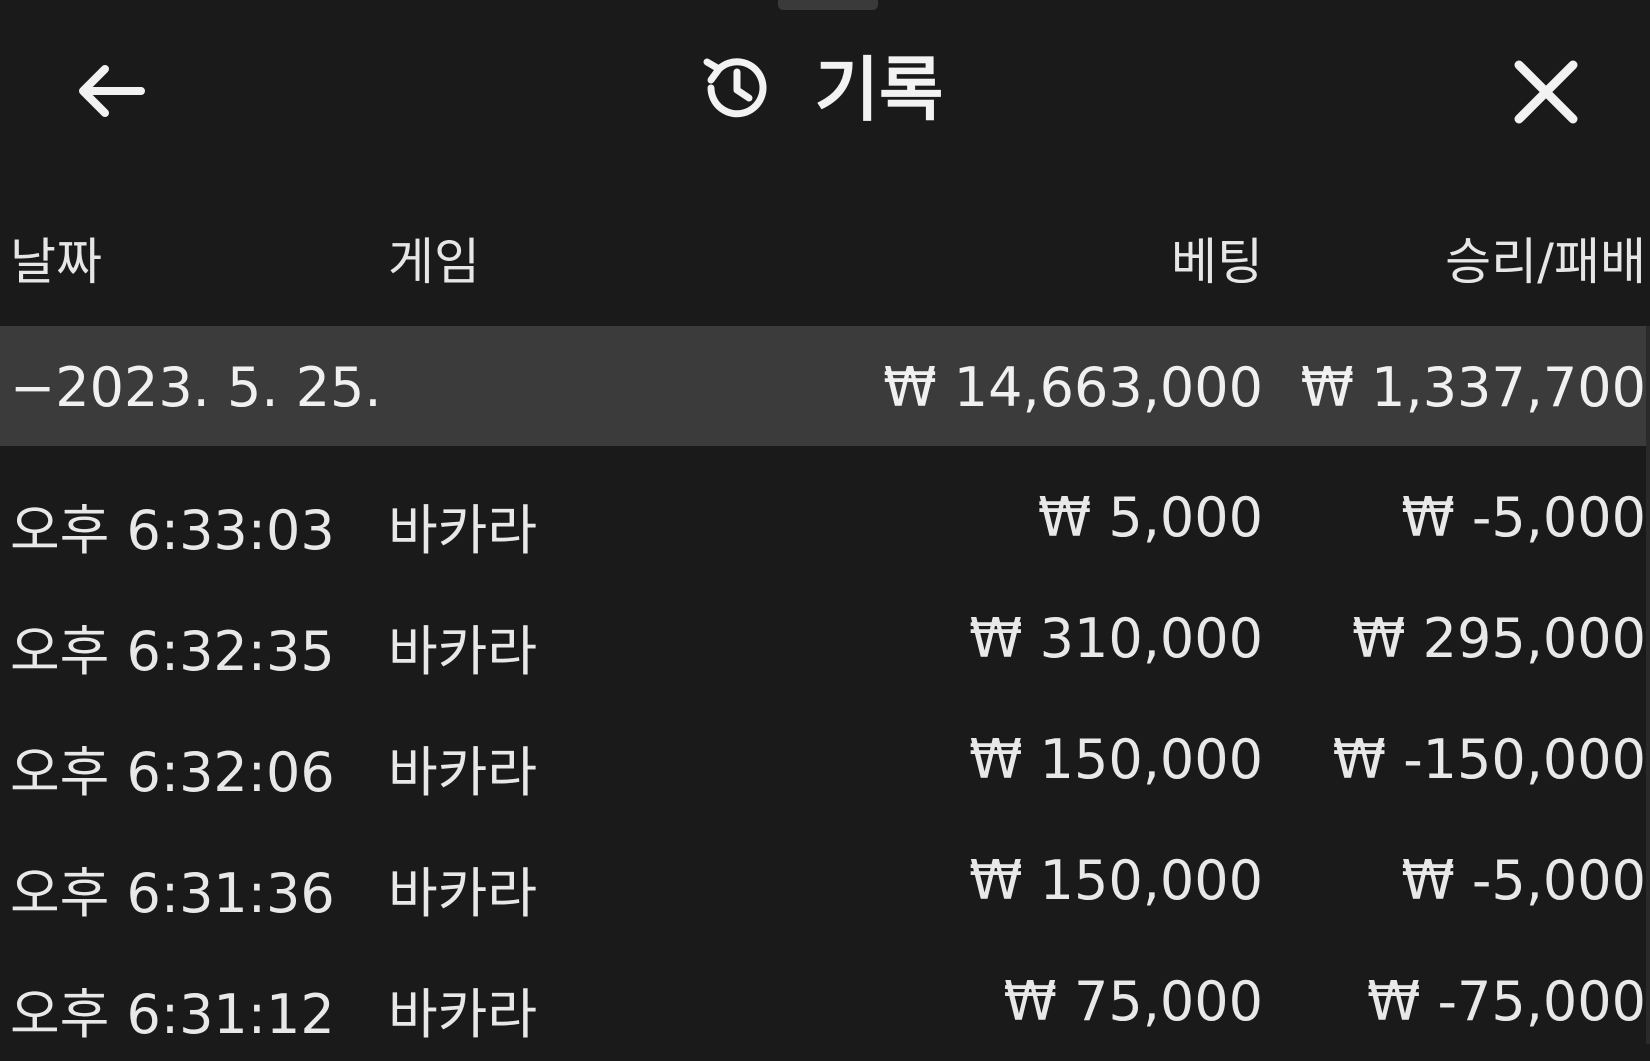 This screenshot has width=1650, height=1061. I want to click on row-bet: ₩ 75,000, so click(1133, 1001).